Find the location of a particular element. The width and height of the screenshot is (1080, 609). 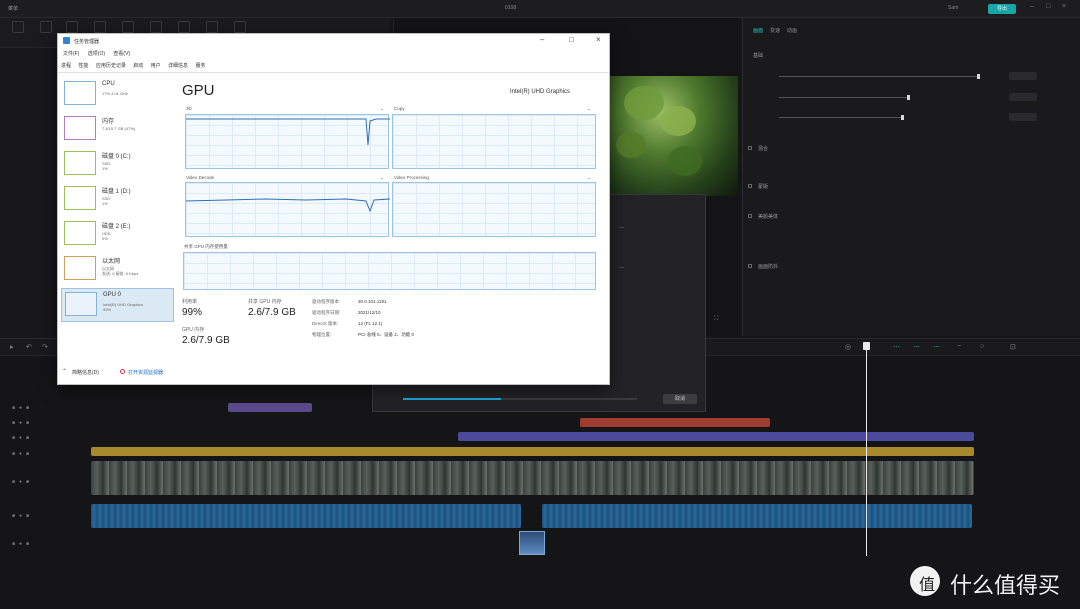

zoom-out-icon: − is located at coordinates (959, 346).